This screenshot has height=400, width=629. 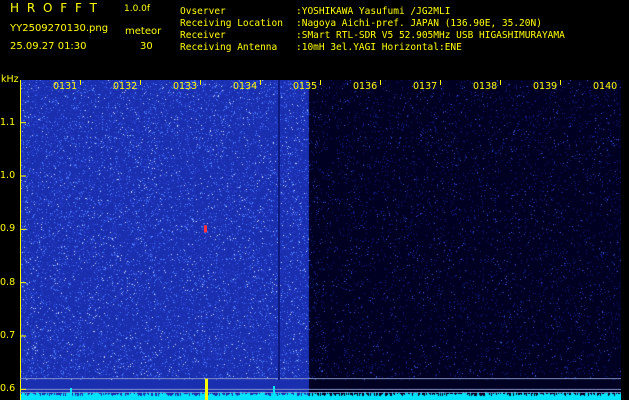 What do you see at coordinates (229, 47) in the screenshot?
I see `info-label-antenna: Receiving Antenna` at bounding box center [229, 47].